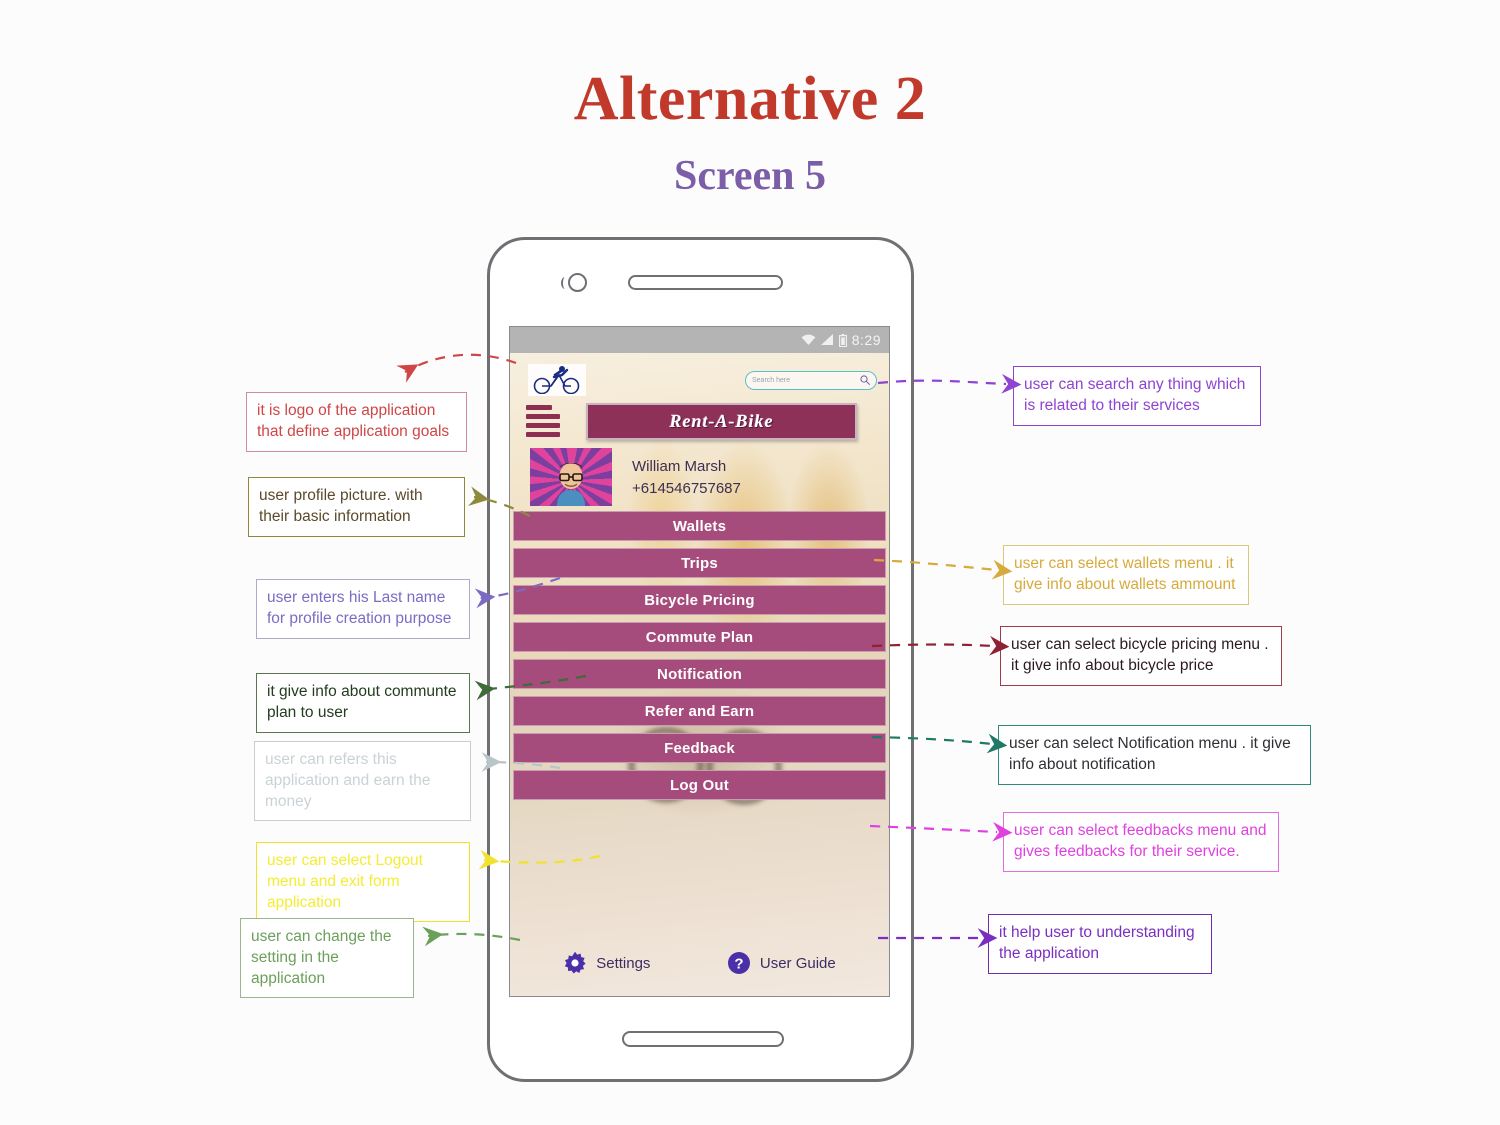 The width and height of the screenshot is (1500, 1125). What do you see at coordinates (797, 963) in the screenshot?
I see `user-guide-label: User Guide` at bounding box center [797, 963].